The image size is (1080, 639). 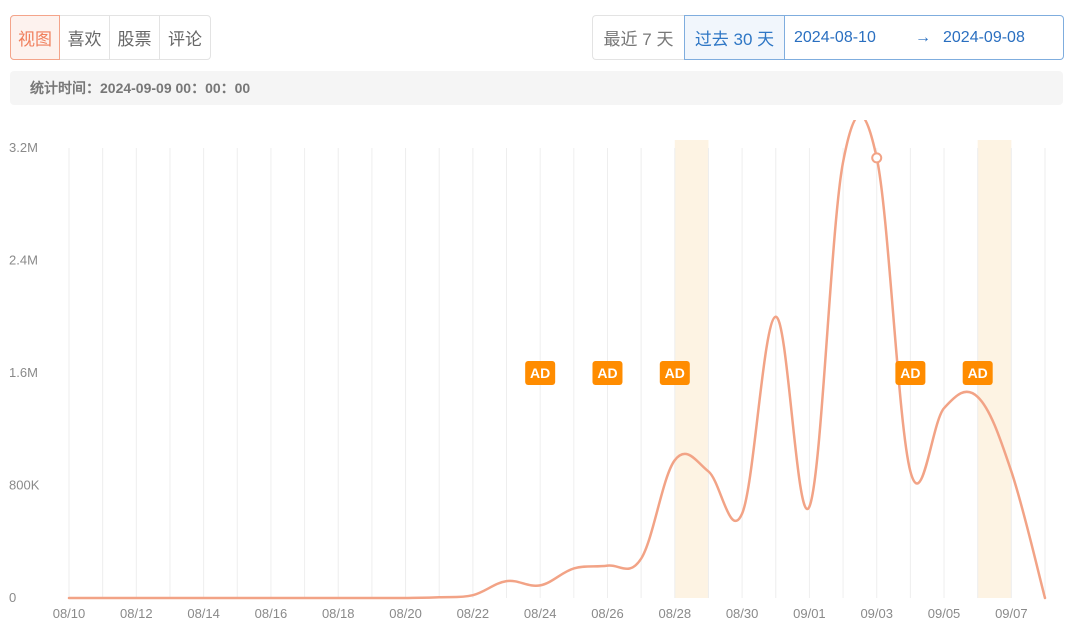 I want to click on arrow-right-icon: →, so click(x=923, y=37).